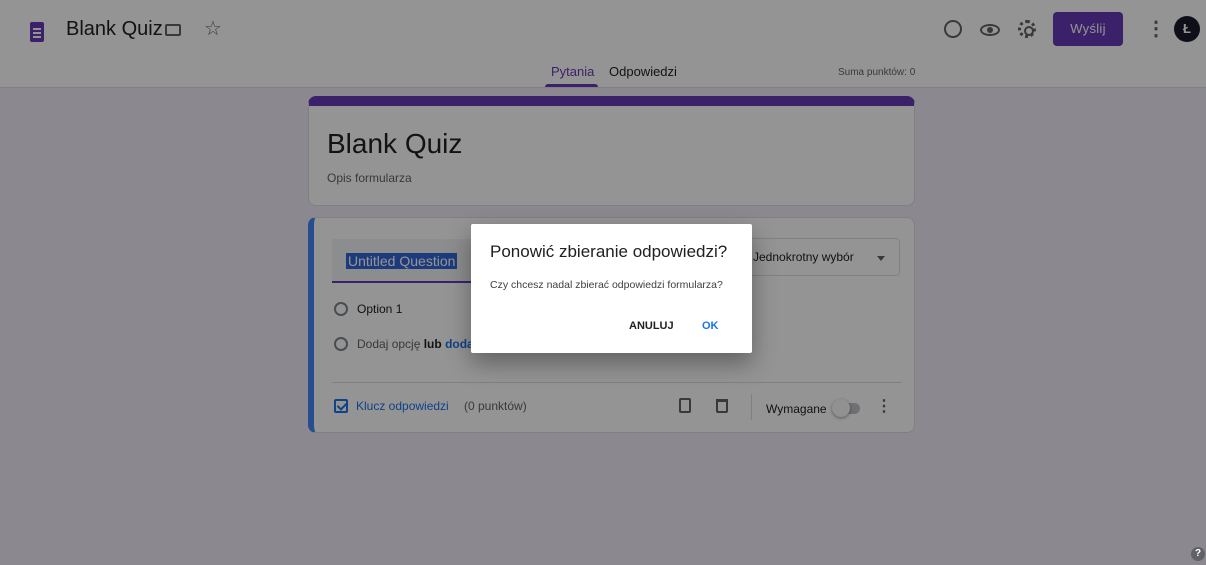 The height and width of the screenshot is (565, 1206). I want to click on cancel-button: ANULUJ, so click(651, 326).